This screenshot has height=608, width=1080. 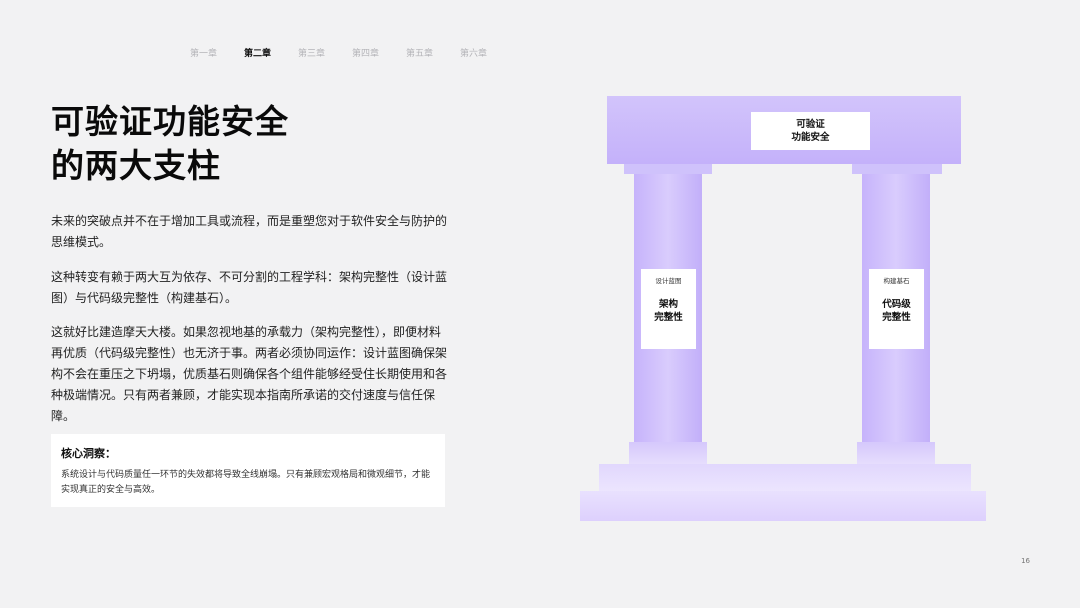 I want to click on page-title: 可验证功能安全 的两大支柱, so click(x=170, y=144).